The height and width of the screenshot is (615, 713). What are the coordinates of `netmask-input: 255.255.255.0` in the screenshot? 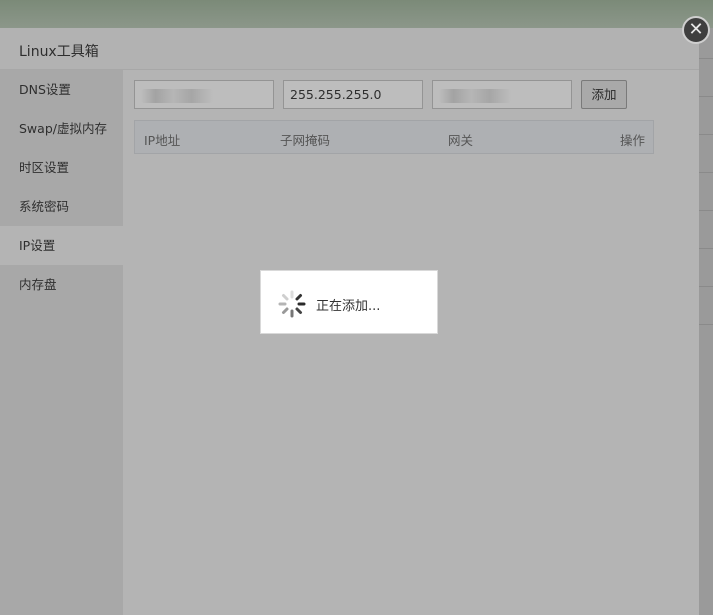 It's located at (353, 94).